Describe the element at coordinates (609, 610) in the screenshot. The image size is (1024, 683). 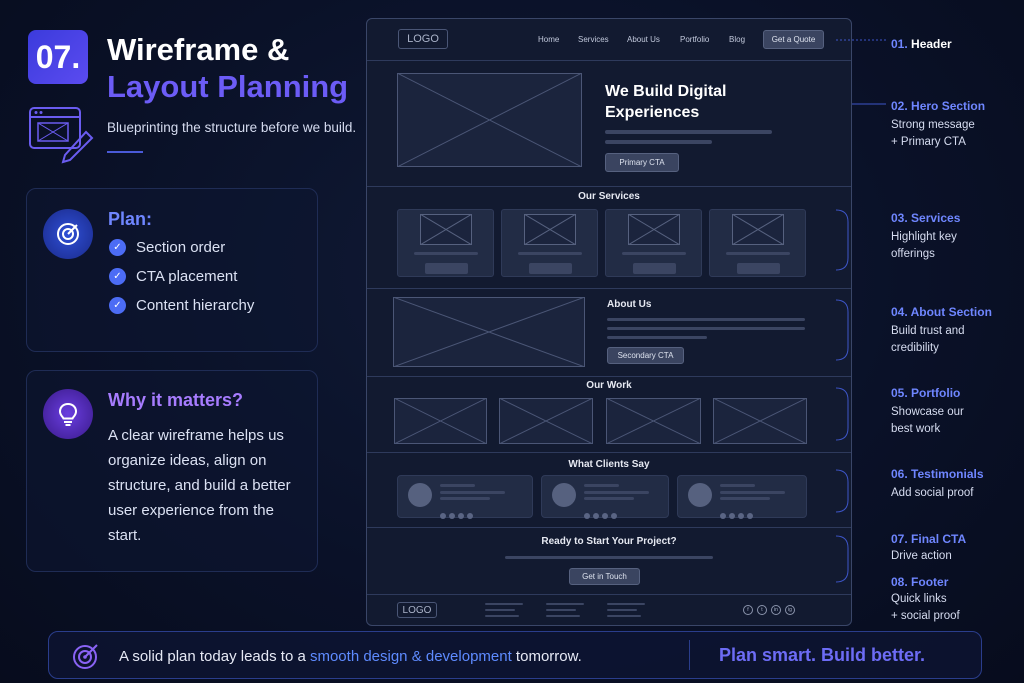
I see `wf-footer: LOGO f t in ig` at that location.